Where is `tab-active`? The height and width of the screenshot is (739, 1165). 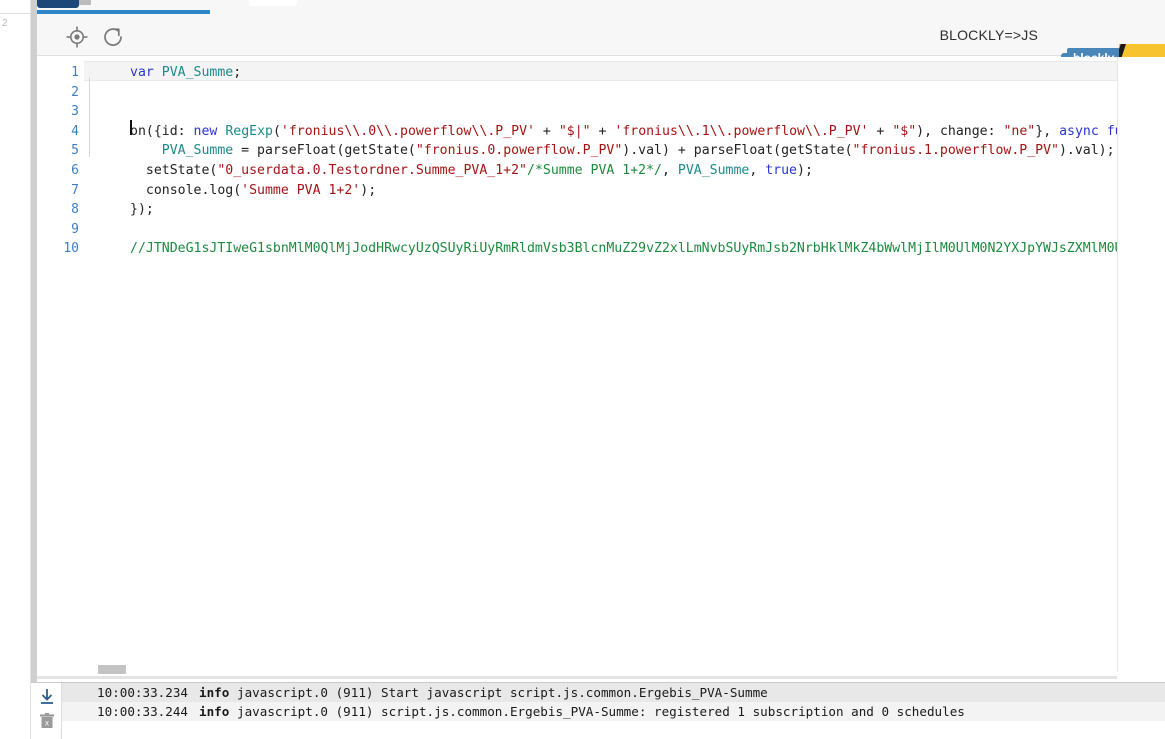 tab-active is located at coordinates (58, 4).